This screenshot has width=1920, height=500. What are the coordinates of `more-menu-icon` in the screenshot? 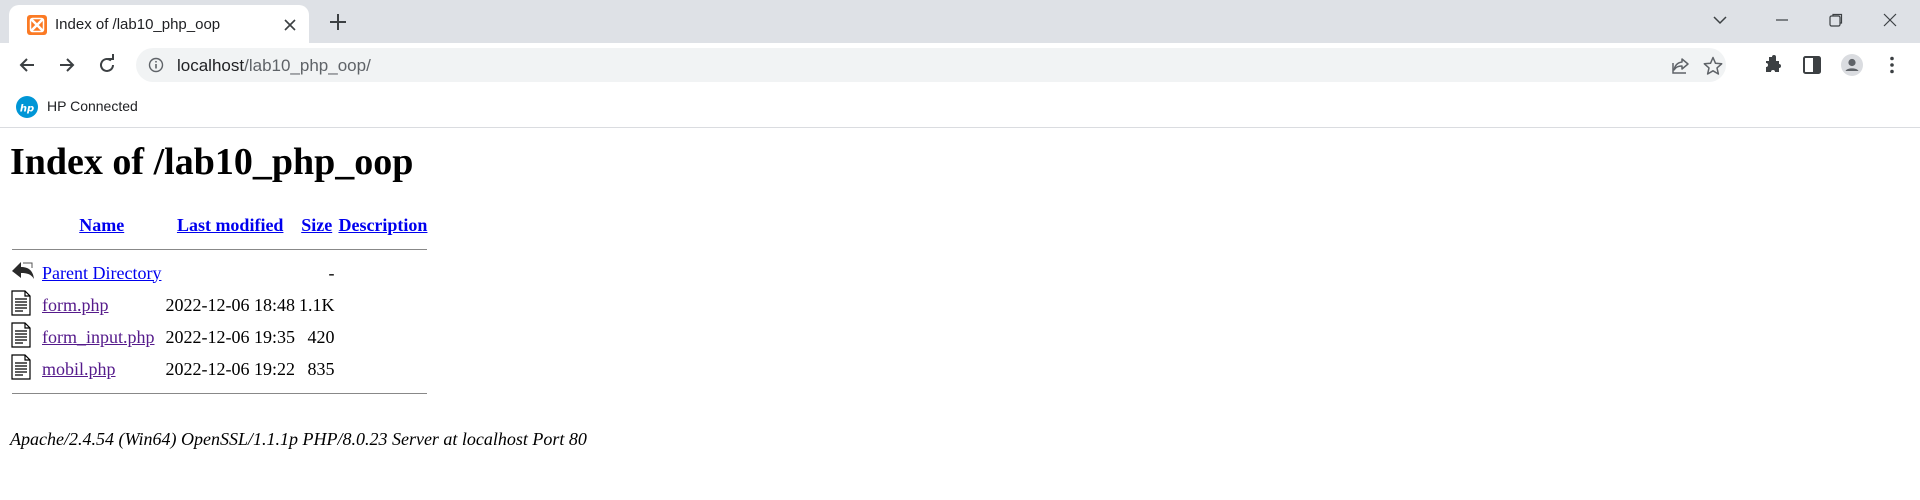 It's located at (1892, 65).